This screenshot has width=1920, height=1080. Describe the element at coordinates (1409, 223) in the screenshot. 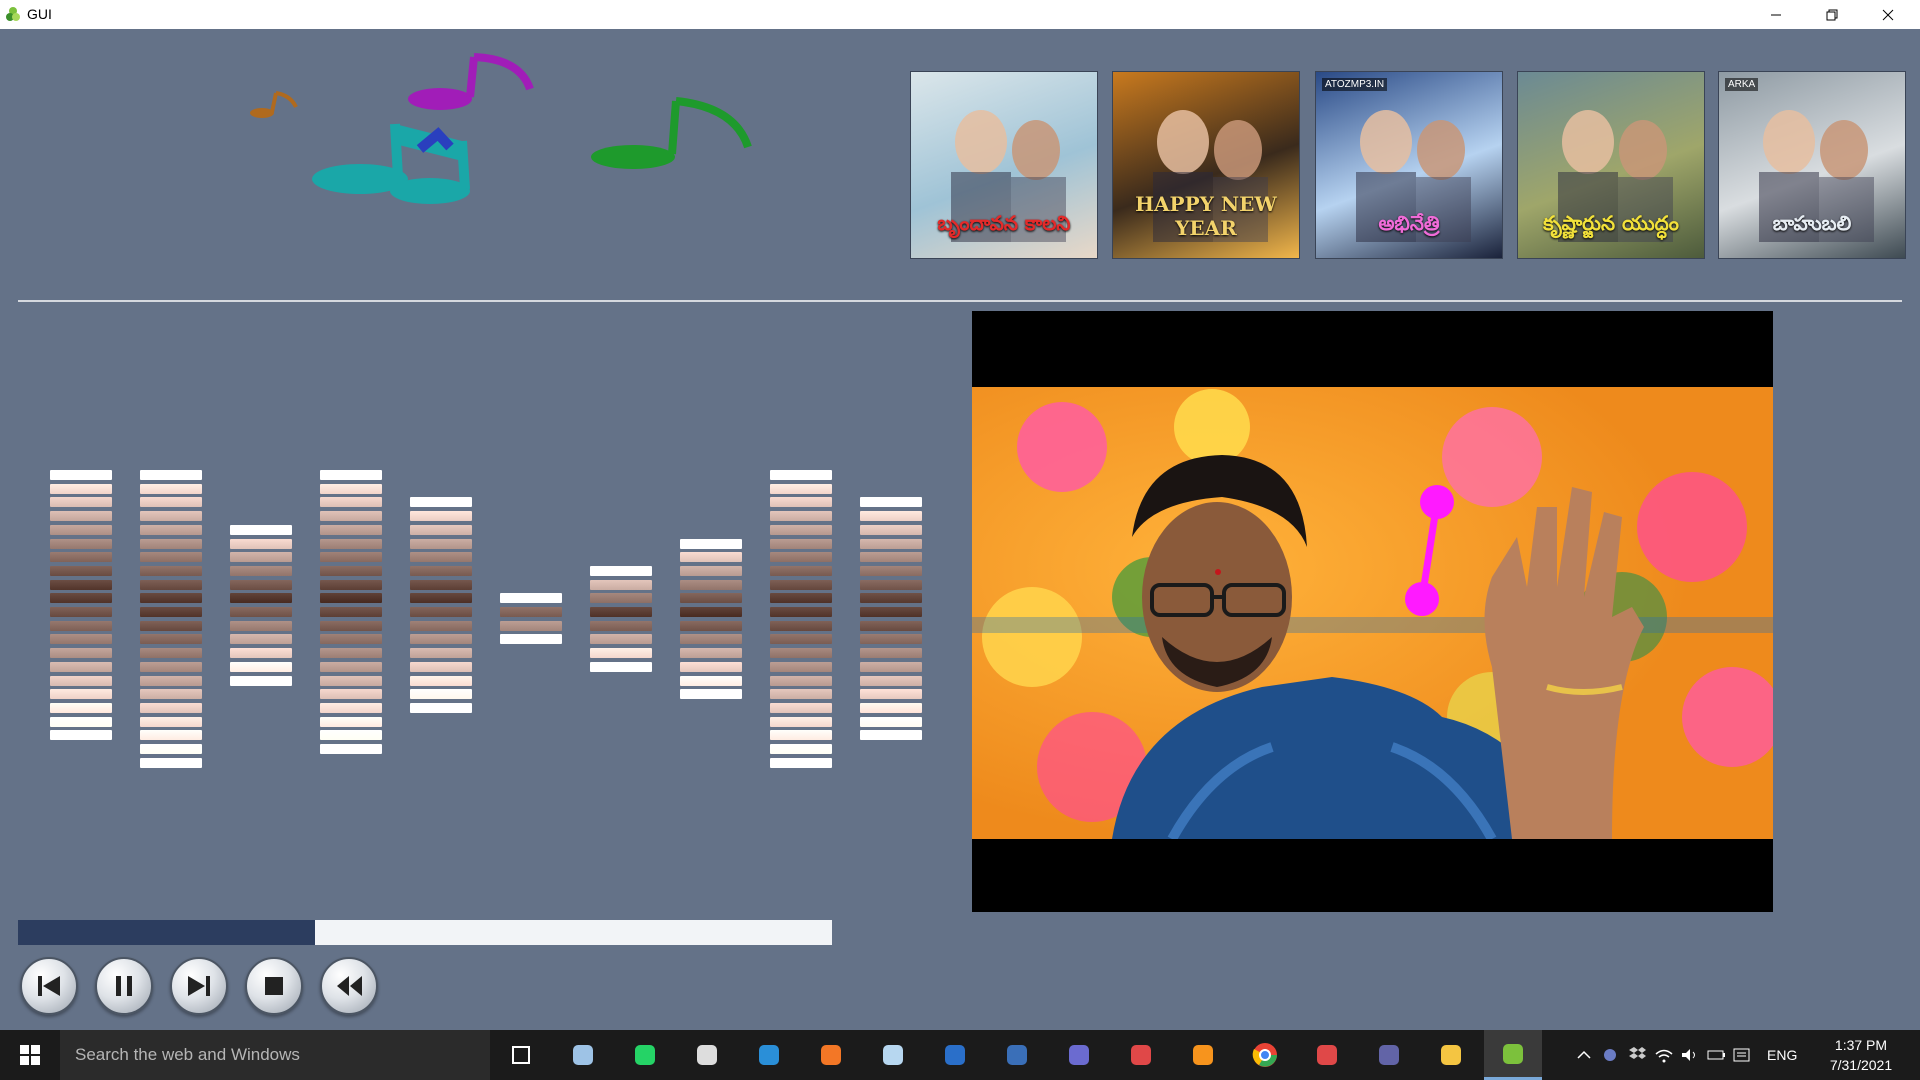

I see `poster-title: అభినేత్రి` at that location.